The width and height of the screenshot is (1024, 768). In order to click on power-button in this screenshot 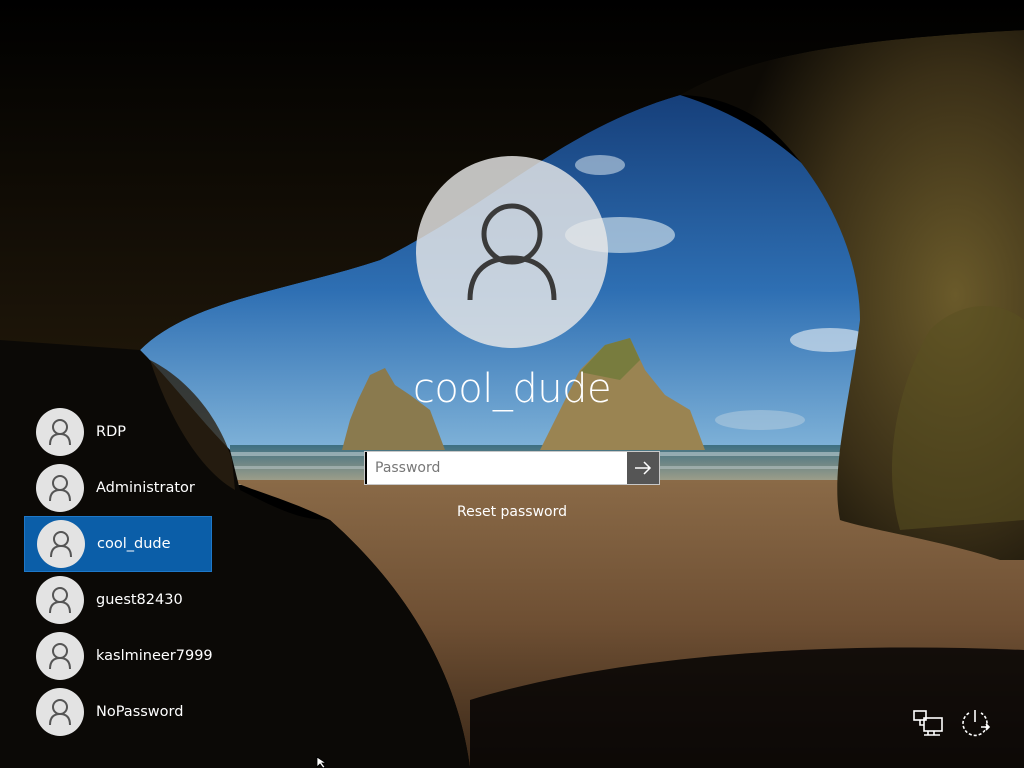, I will do `click(975, 723)`.